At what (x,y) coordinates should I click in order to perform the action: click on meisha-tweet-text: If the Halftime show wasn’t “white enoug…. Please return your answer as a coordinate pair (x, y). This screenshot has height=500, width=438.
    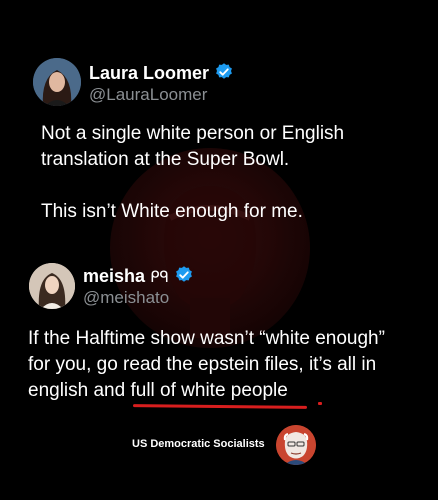
    Looking at the image, I should click on (233, 365).